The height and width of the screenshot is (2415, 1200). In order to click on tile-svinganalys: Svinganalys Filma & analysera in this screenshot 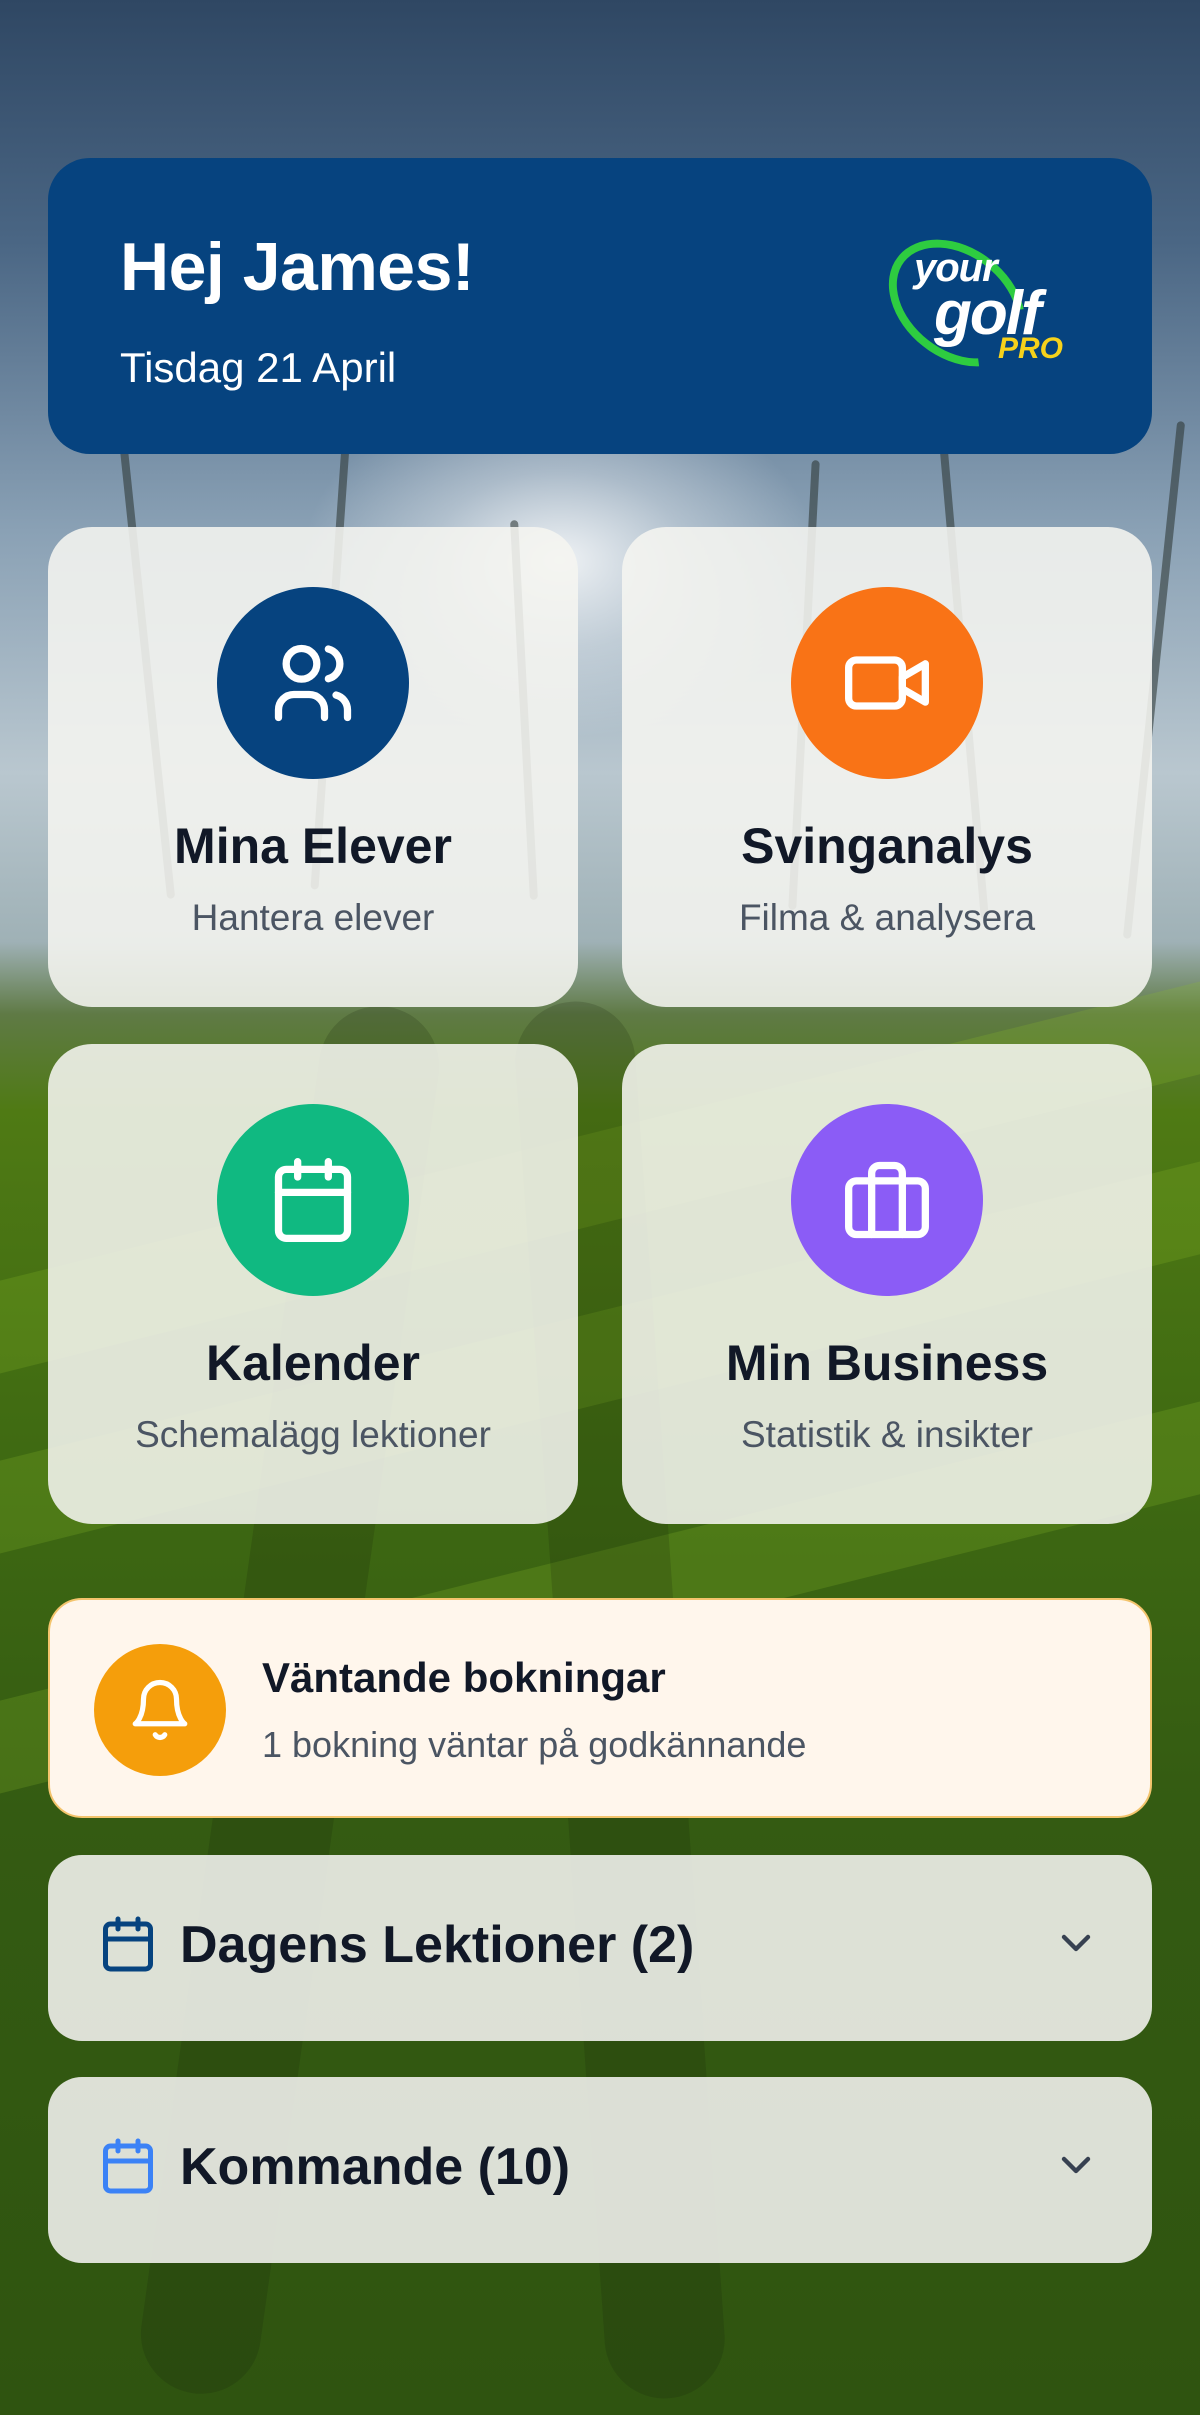, I will do `click(887, 767)`.